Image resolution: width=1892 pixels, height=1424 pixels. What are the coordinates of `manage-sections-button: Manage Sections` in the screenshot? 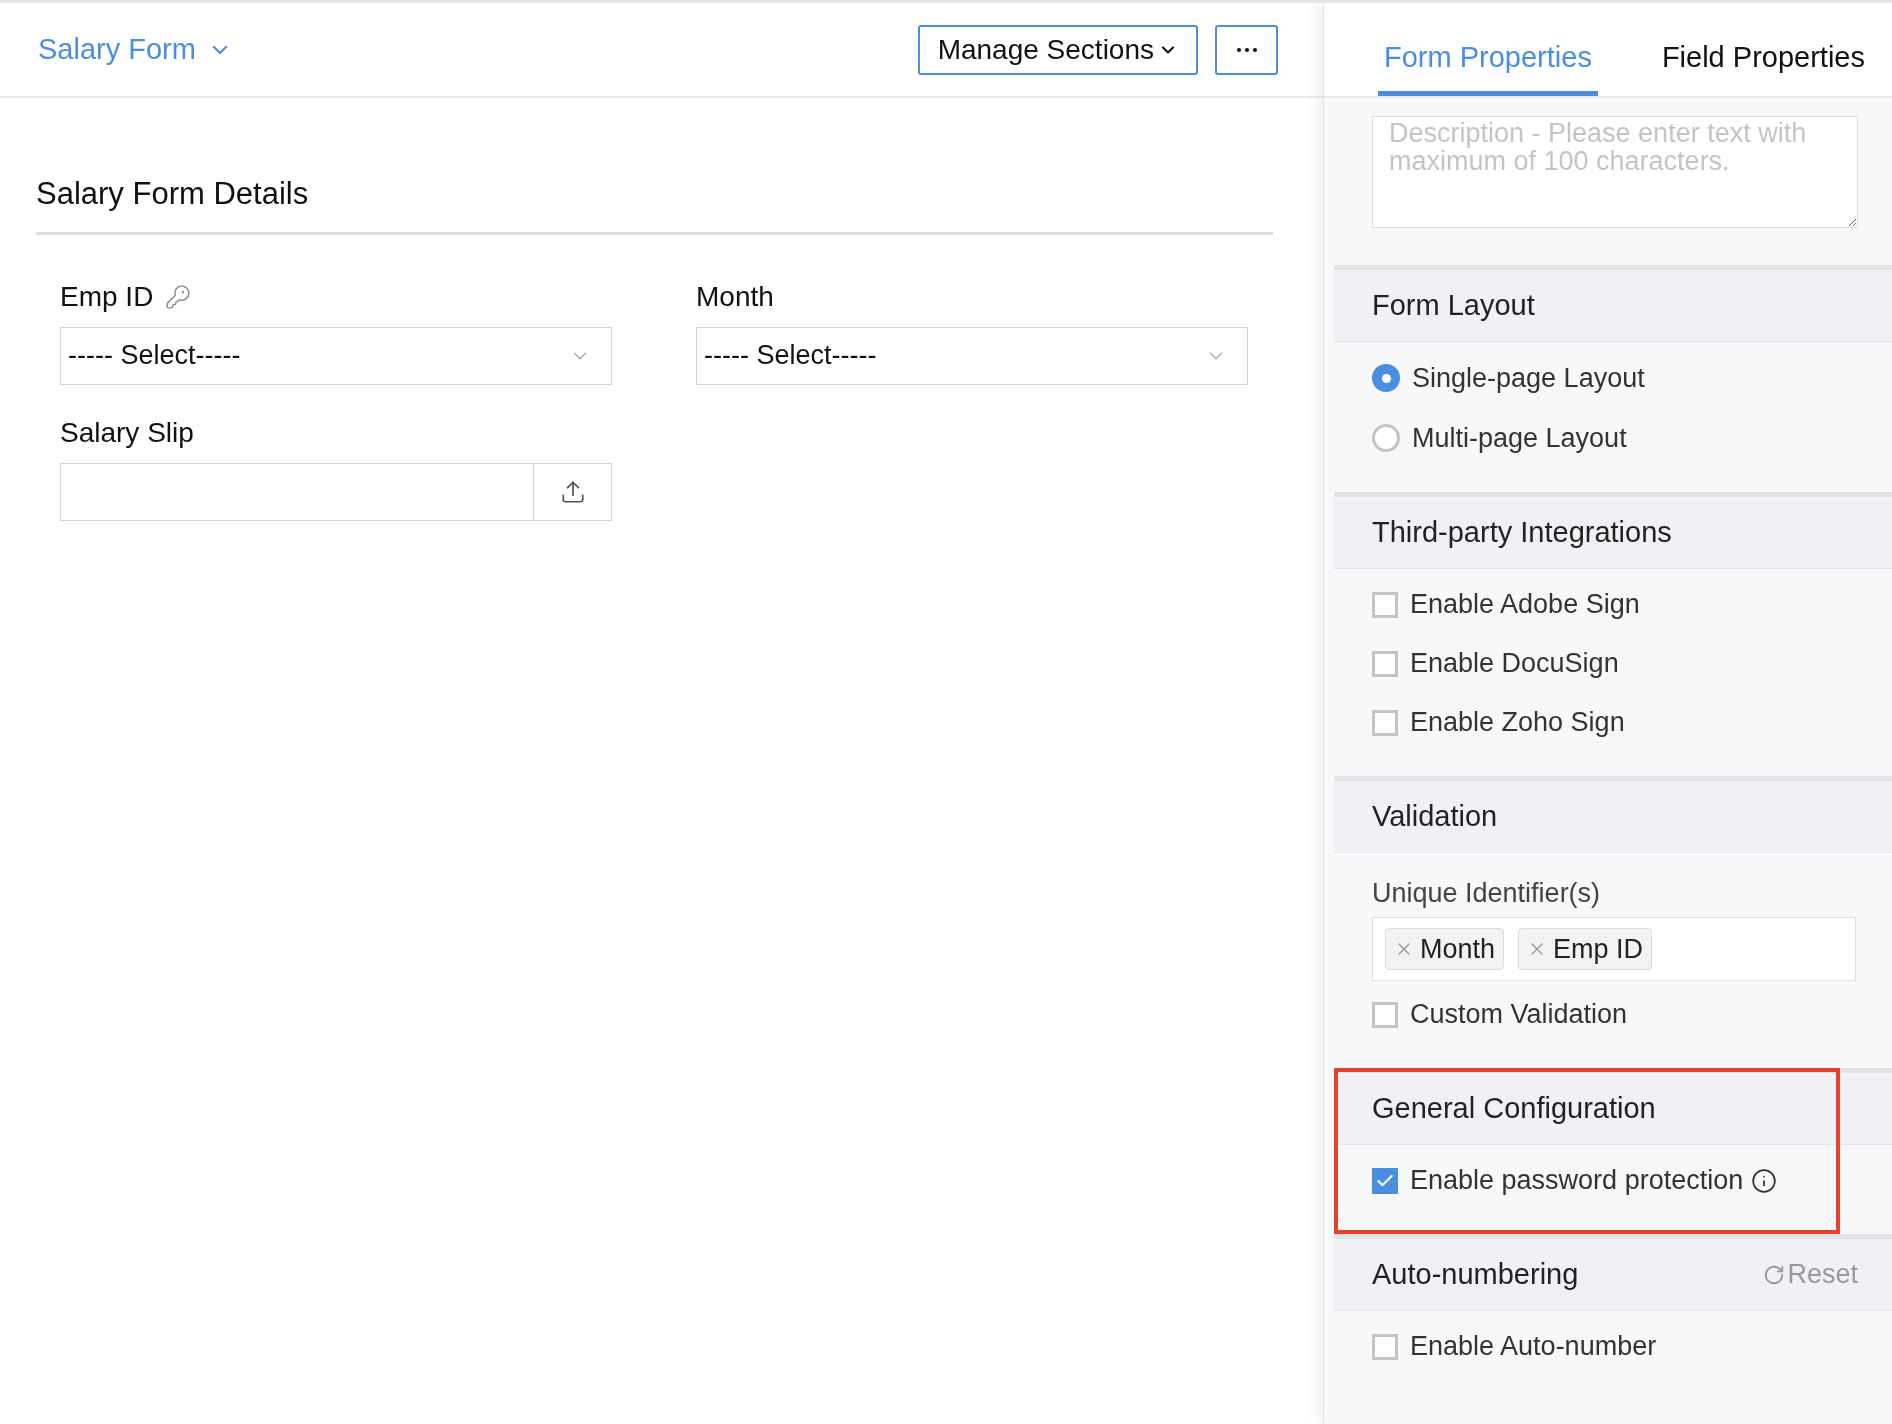 It's located at (1057, 49).